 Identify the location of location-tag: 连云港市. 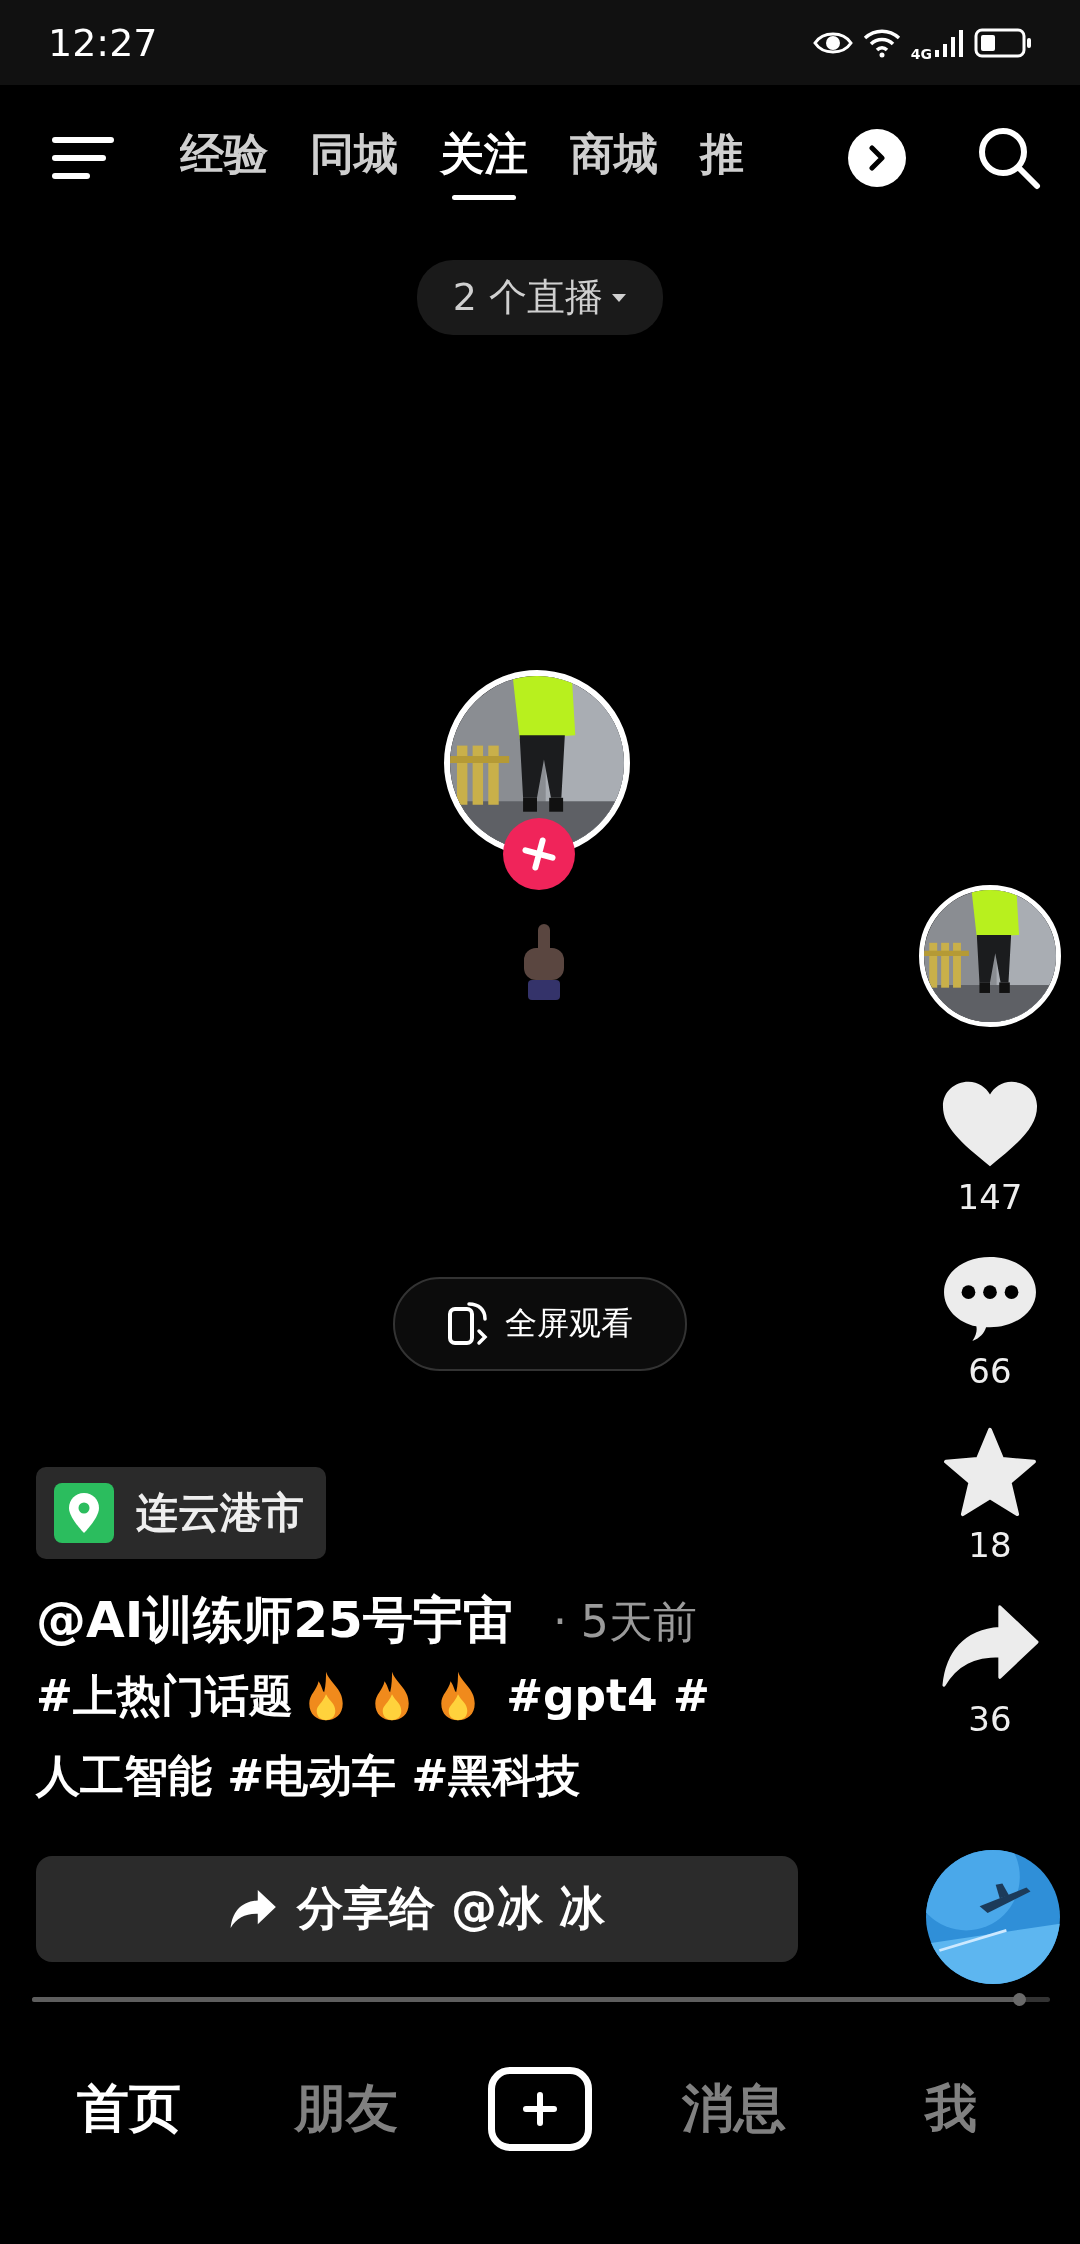
(181, 1513).